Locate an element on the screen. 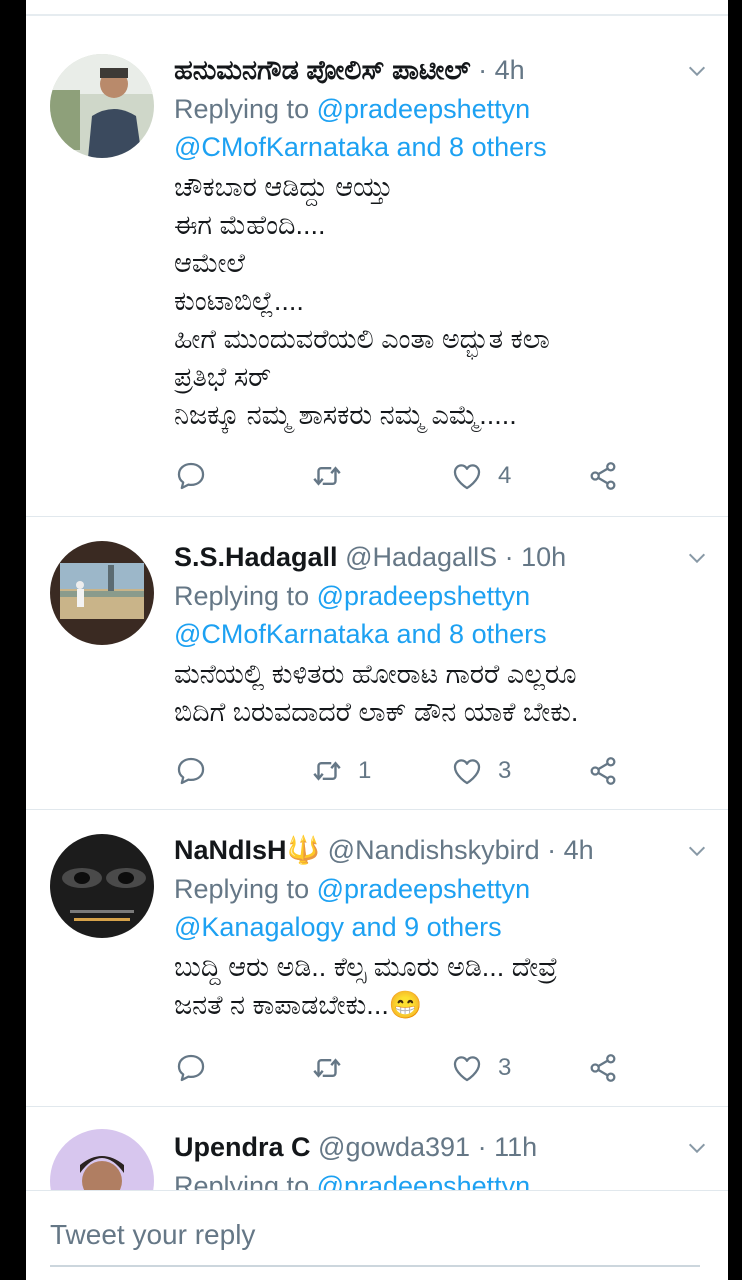 The height and width of the screenshot is (1280, 742). tweet-header: ಹನುಮನಗೌಡ ಪೋಲಿಸ್ ಪಾಟೀಲ್ · 4h is located at coordinates (444, 70).